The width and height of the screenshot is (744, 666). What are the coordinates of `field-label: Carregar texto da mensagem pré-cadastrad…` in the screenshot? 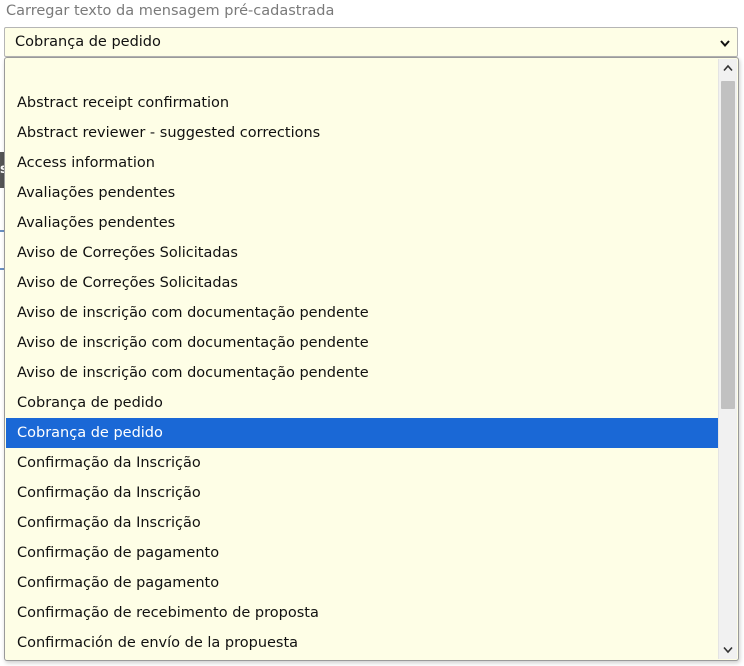 It's located at (170, 11).